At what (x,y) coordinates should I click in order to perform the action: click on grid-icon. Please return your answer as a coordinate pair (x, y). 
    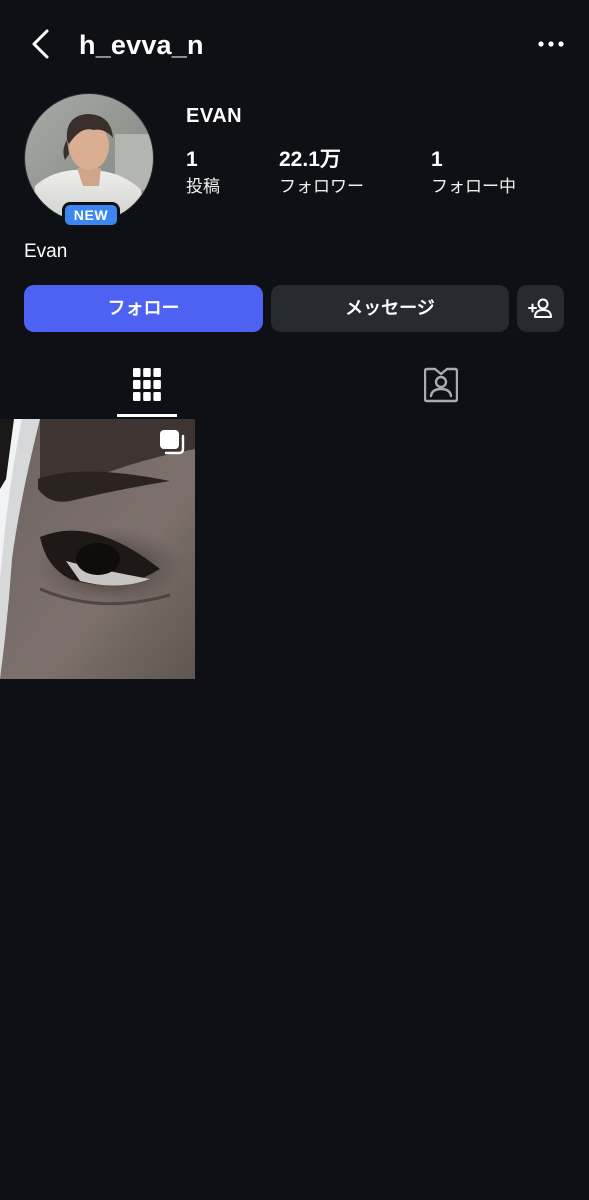
    Looking at the image, I should click on (147, 384).